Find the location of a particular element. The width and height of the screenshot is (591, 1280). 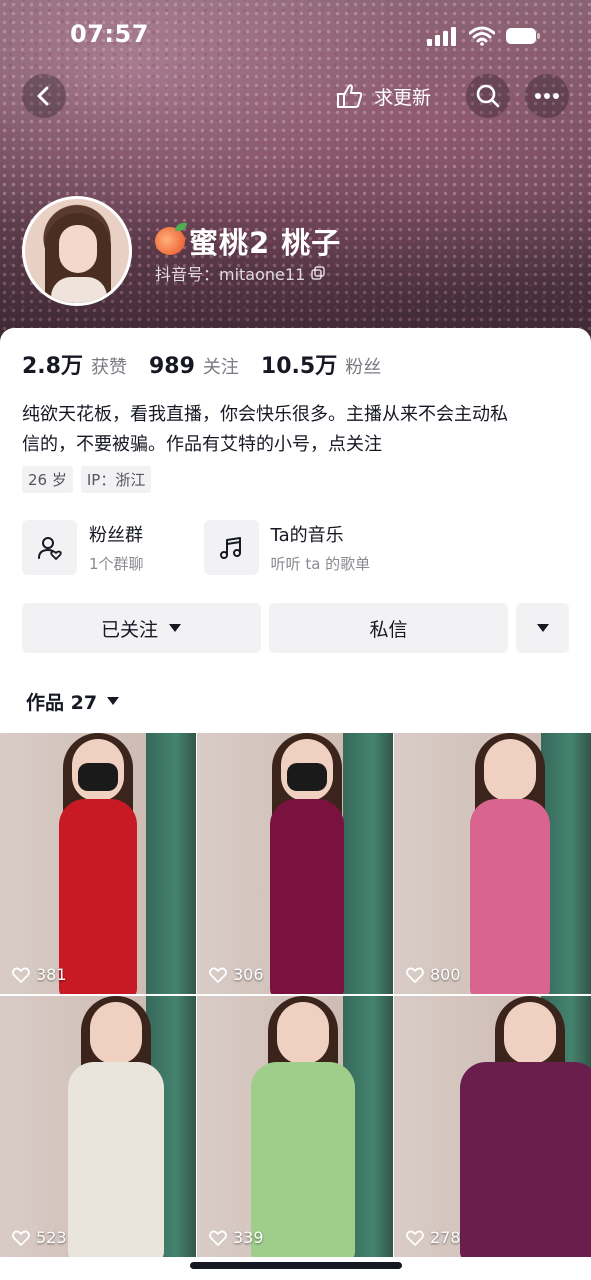

feature-title: 粉丝群 is located at coordinates (116, 535).